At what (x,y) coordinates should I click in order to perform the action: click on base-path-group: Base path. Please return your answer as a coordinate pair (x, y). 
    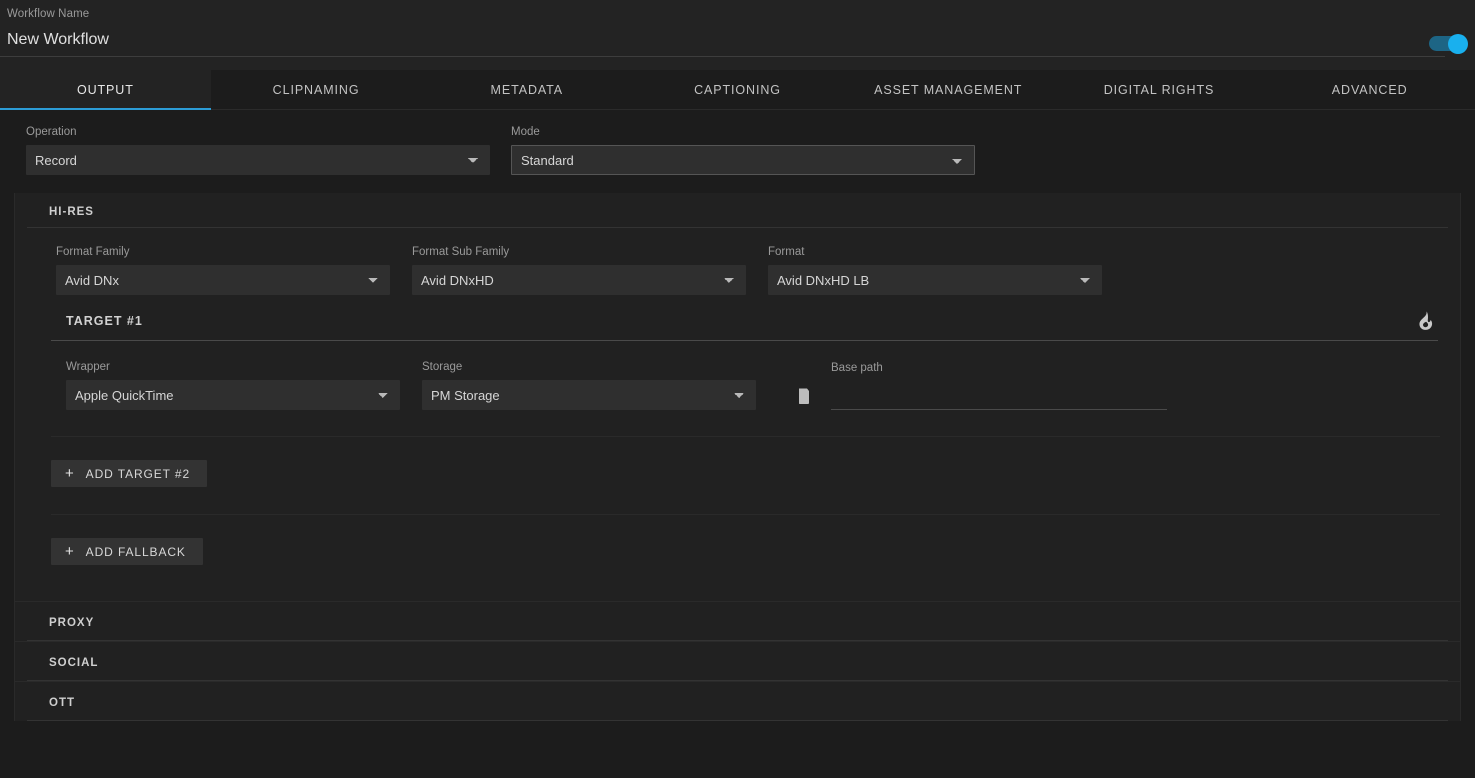
    Looking at the image, I should click on (982, 385).